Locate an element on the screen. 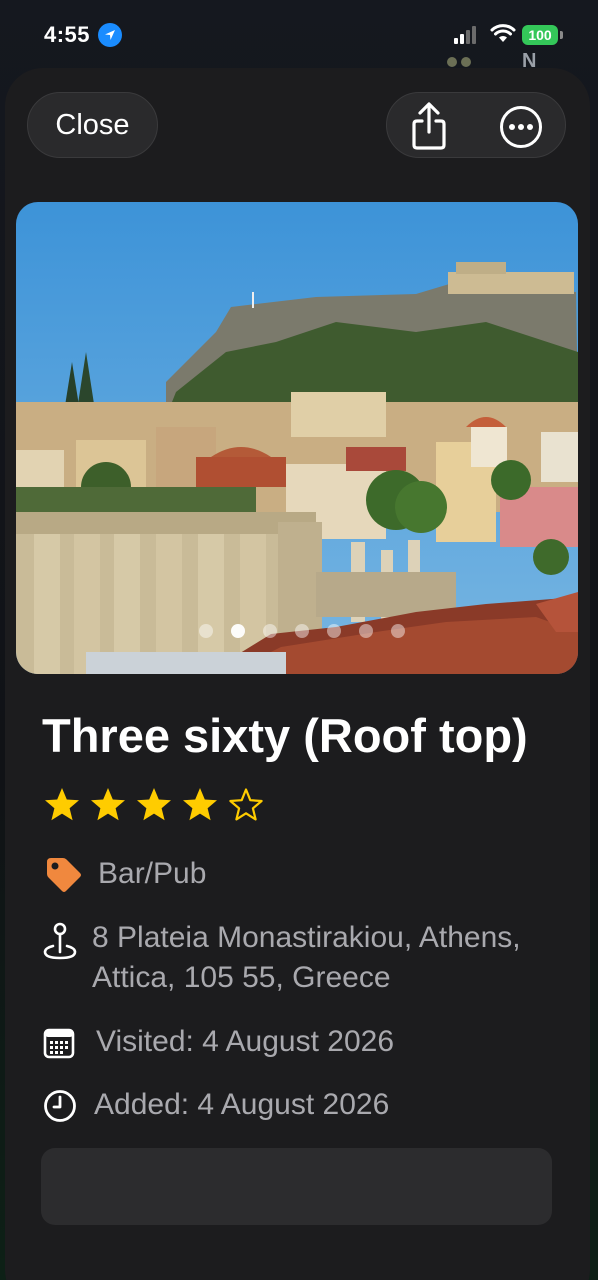 This screenshot has height=1280, width=598. added-row: Added: 4 August 2026 is located at coordinates (303, 1105).